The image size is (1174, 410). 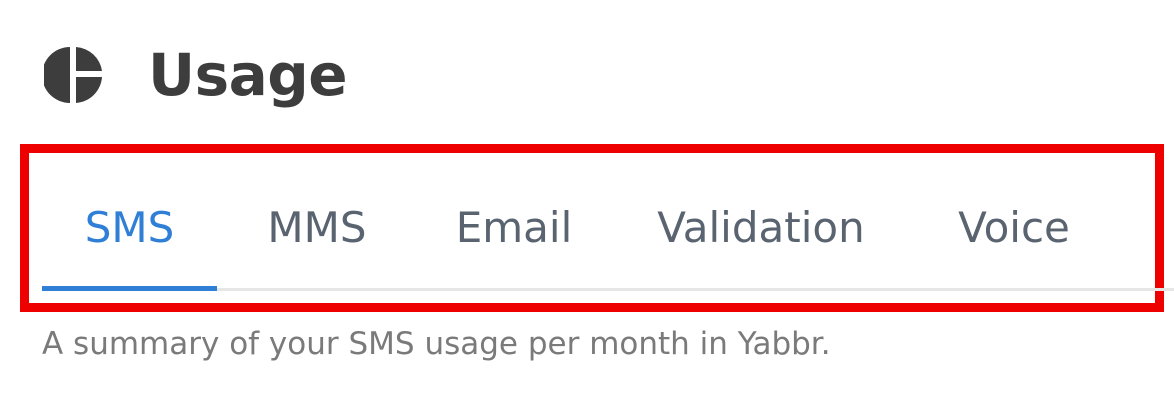 I want to click on page-title: Usage, so click(x=248, y=75).